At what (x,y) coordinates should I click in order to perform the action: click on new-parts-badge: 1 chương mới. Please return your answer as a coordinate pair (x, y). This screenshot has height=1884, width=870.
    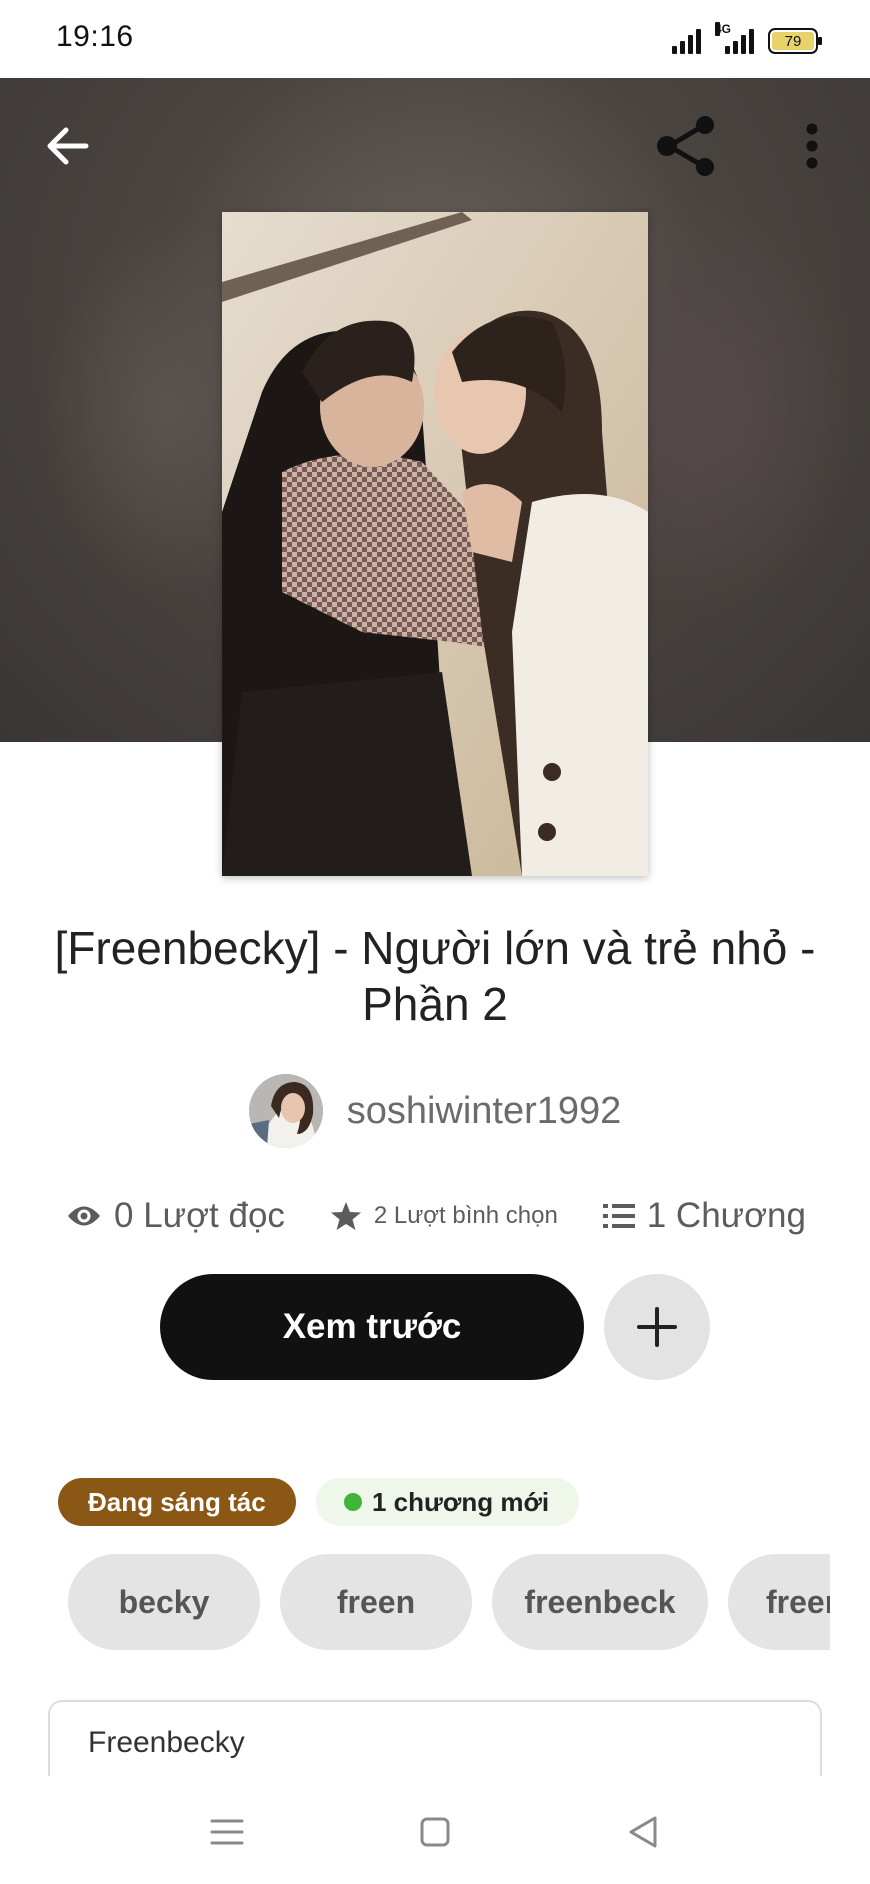
    Looking at the image, I should click on (448, 1502).